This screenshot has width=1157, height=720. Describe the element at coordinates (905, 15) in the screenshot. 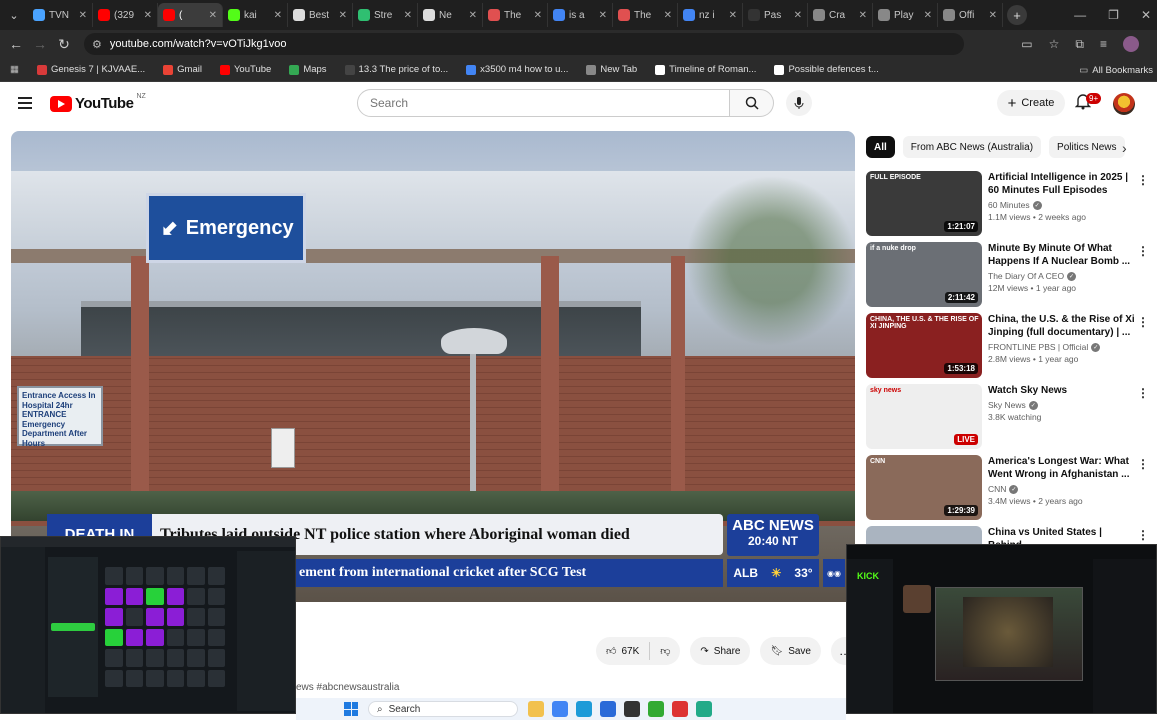

I see `browser-tab: Play ✕` at that location.